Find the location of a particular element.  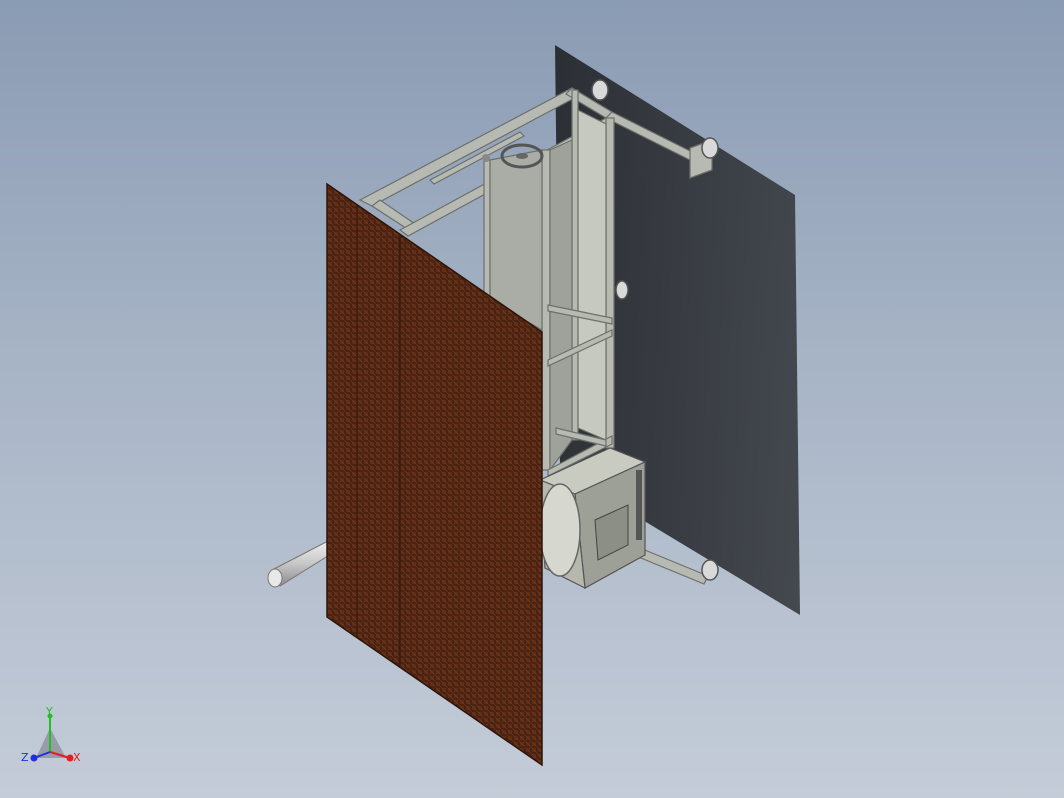

inlet-pipe is located at coordinates (301, 563).